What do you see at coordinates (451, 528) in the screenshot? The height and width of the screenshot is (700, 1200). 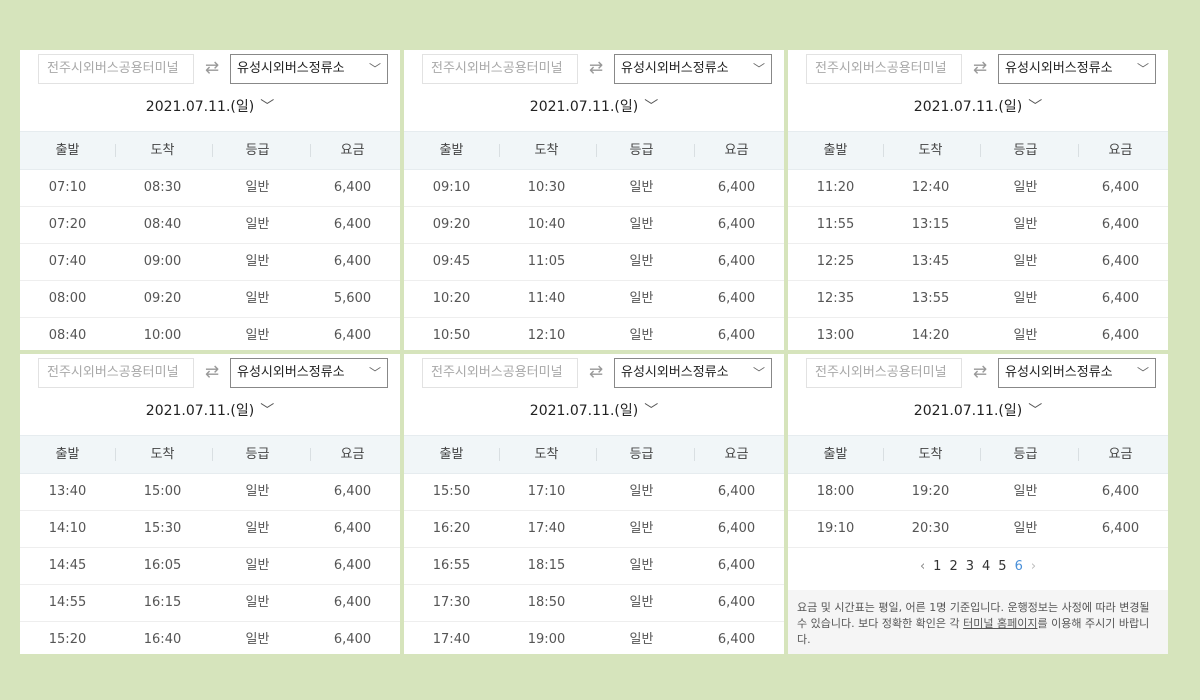 I see `table-cell: 16:20` at bounding box center [451, 528].